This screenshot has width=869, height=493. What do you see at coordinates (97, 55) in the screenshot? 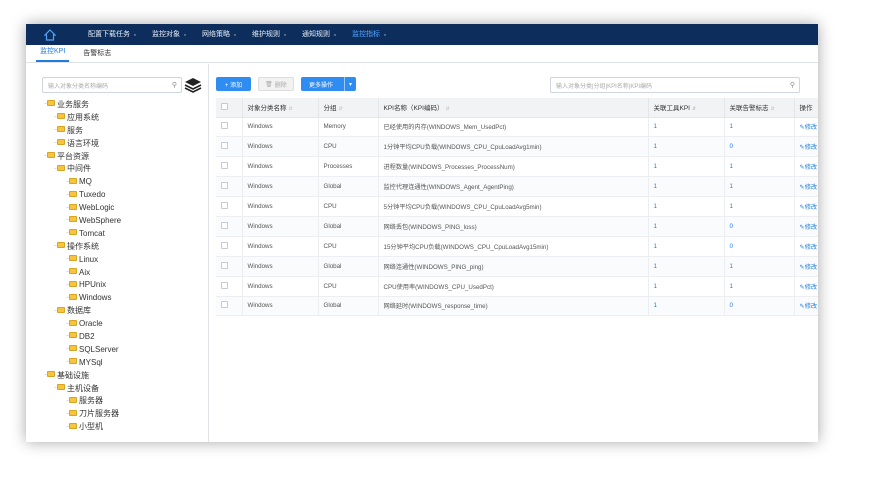
I see `sub-tab: 告警标志` at bounding box center [97, 55].